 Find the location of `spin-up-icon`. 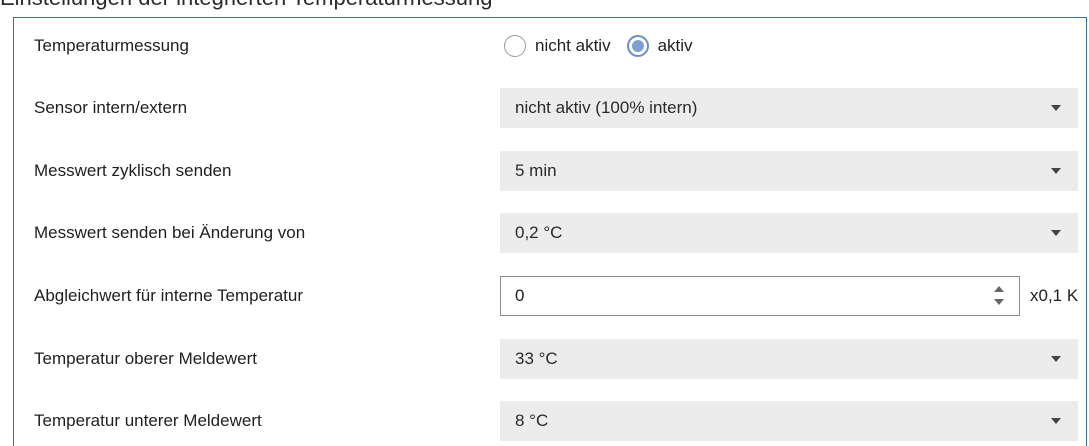

spin-up-icon is located at coordinates (999, 289).